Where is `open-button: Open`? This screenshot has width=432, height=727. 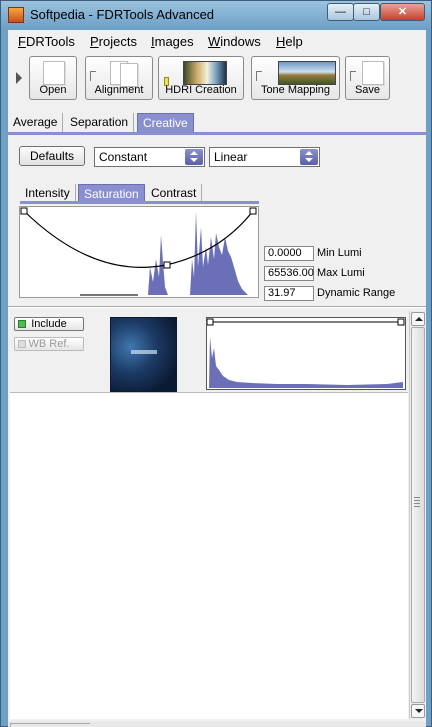
open-button: Open is located at coordinates (53, 78).